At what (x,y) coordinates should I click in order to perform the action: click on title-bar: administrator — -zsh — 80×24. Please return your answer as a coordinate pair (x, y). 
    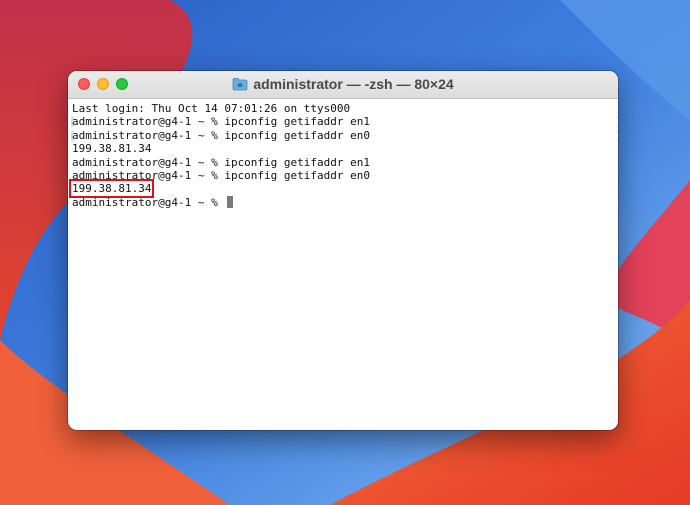
    Looking at the image, I should click on (343, 85).